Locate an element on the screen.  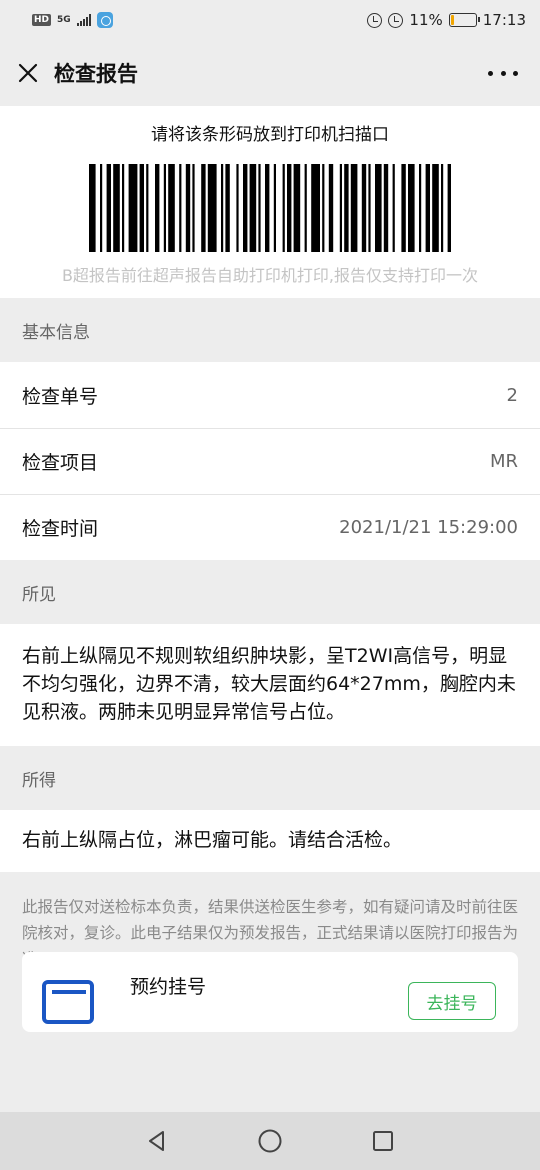
battery-percent: 11% is located at coordinates (426, 20).